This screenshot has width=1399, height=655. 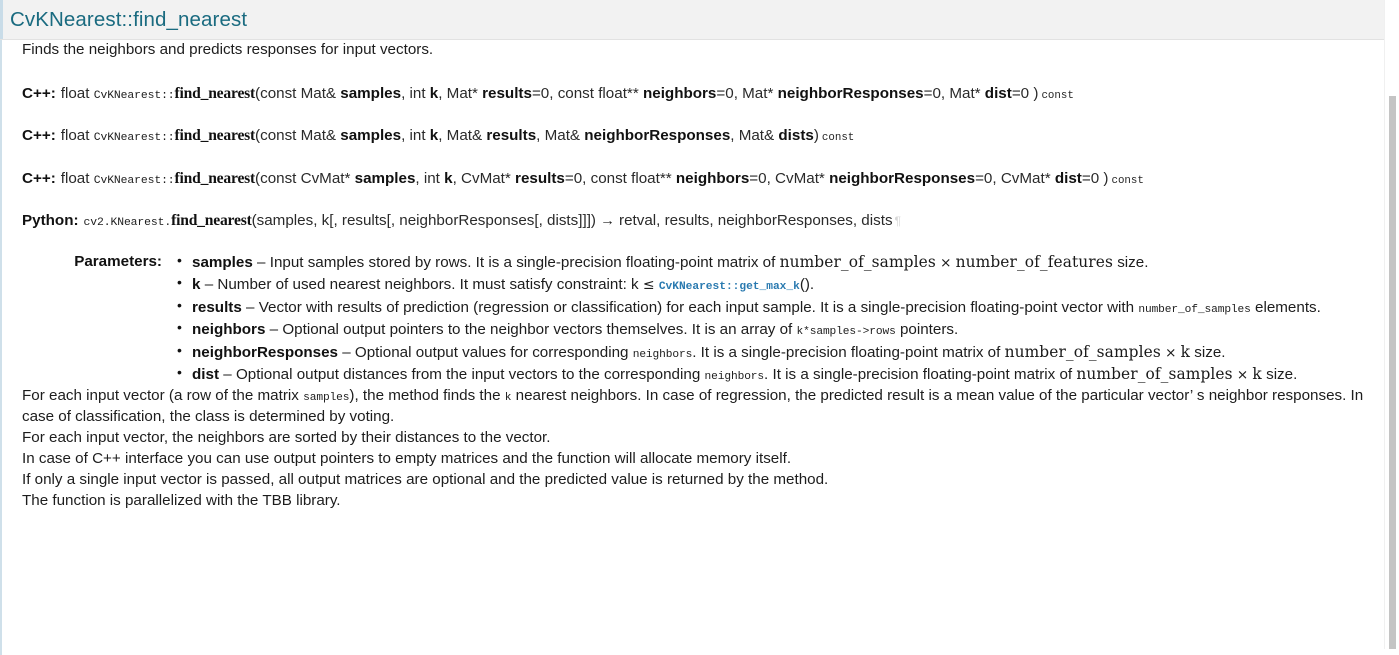 What do you see at coordinates (648, 285) in the screenshot?
I see `less-equal-symbol: ≤` at bounding box center [648, 285].